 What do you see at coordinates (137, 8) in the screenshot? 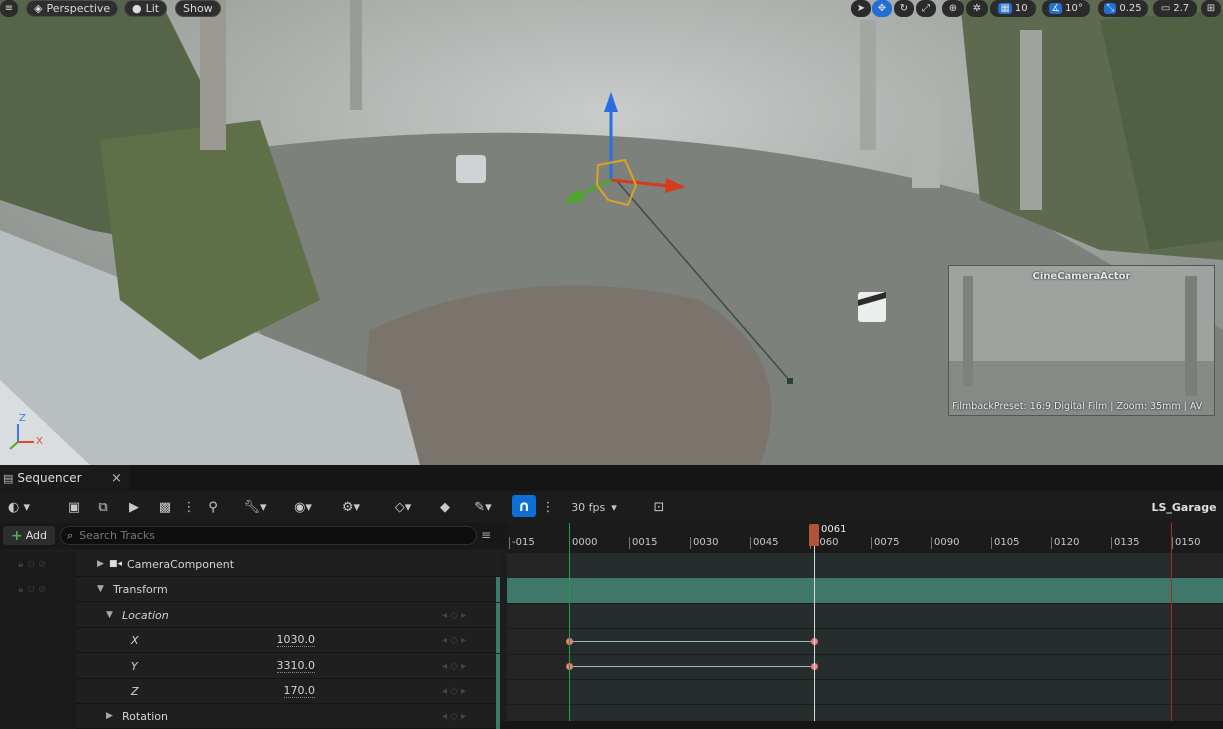
I see `sphere-icon: ●` at bounding box center [137, 8].